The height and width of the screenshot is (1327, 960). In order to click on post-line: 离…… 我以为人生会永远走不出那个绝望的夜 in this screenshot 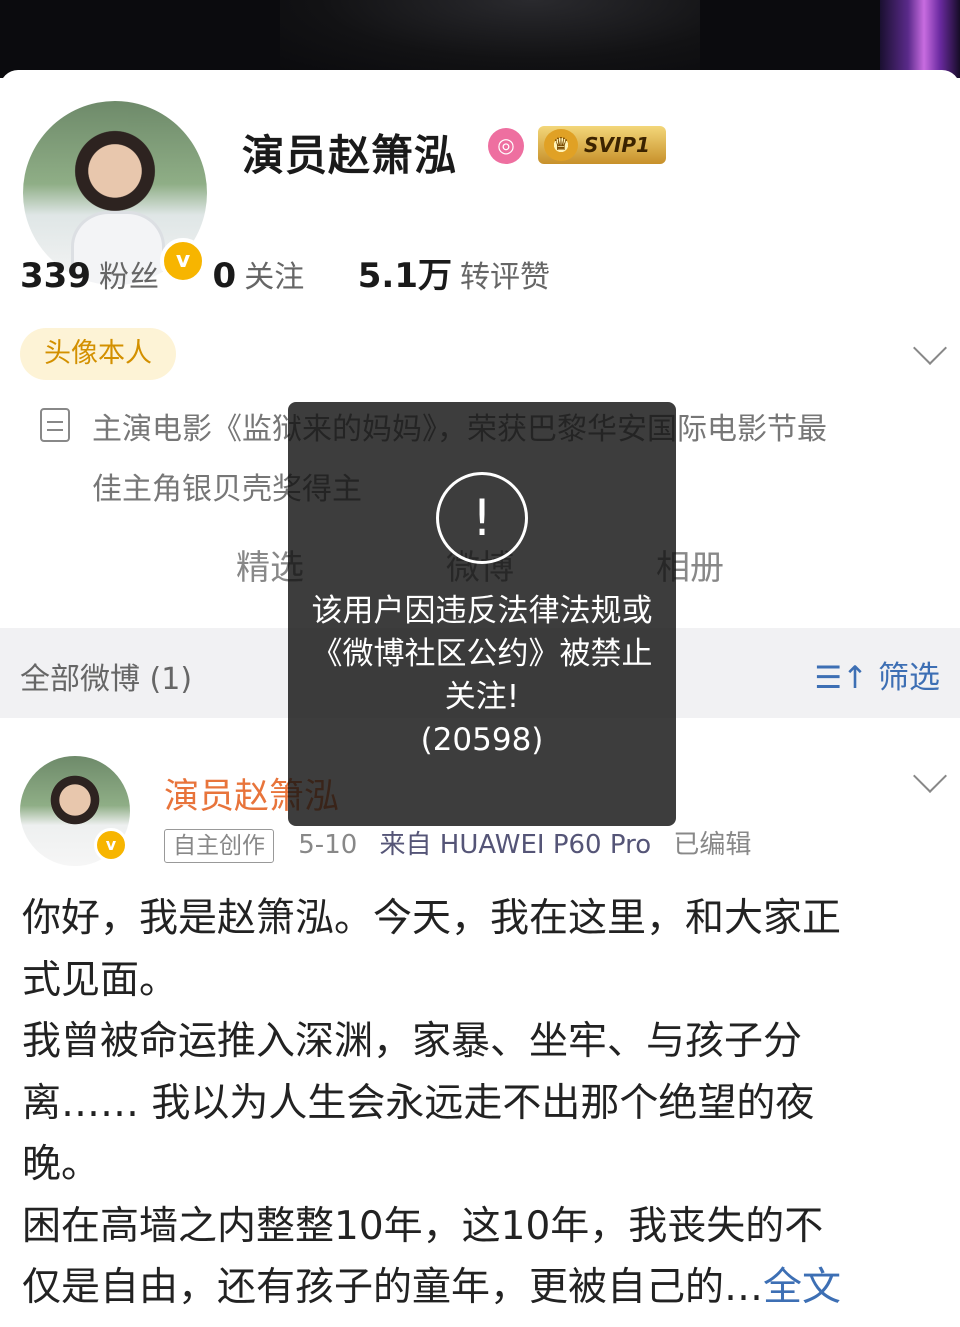, I will do `click(418, 1103)`.